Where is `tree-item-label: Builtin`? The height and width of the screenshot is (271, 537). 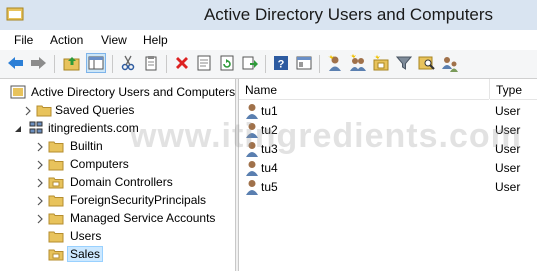
tree-item-label: Builtin is located at coordinates (86, 146).